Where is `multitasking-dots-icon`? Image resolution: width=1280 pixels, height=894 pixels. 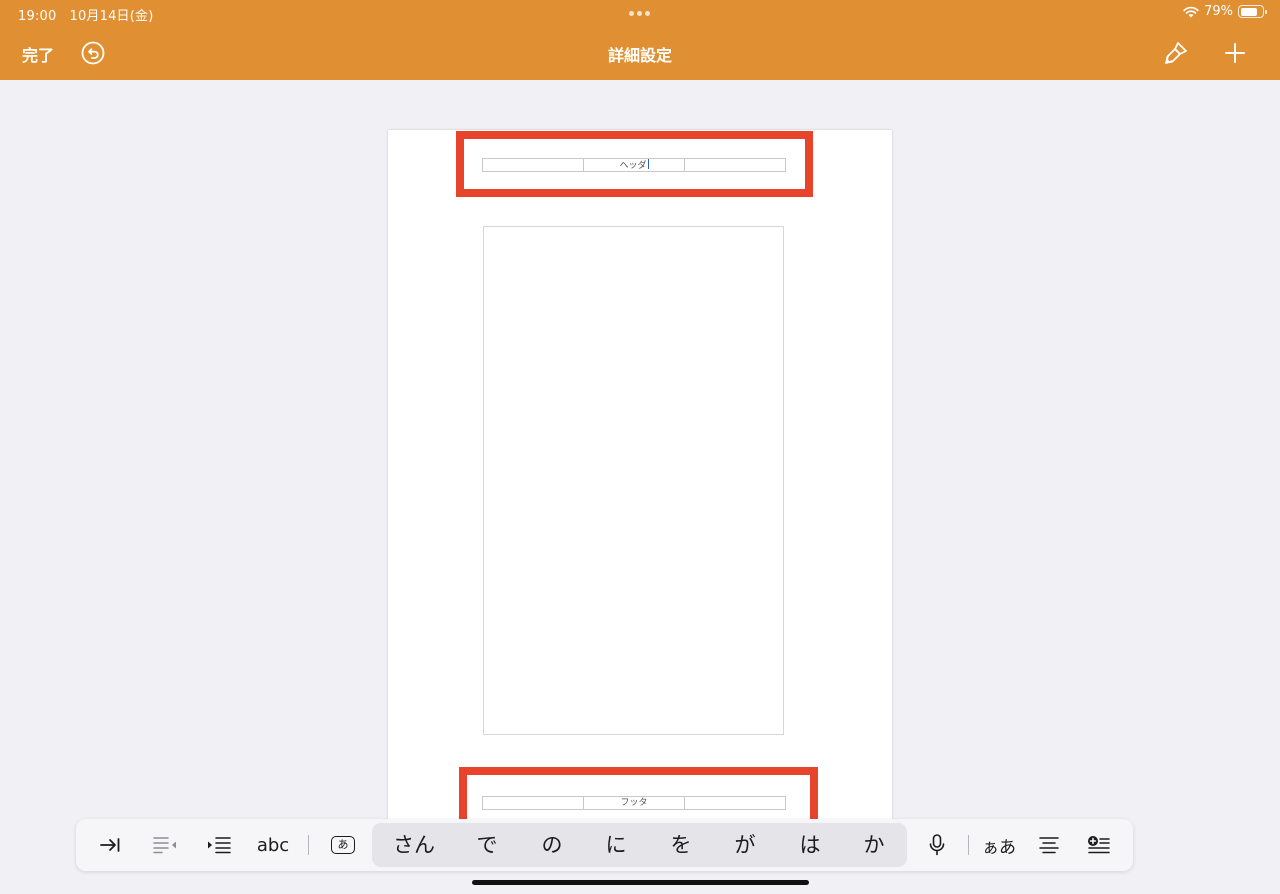
multitasking-dots-icon is located at coordinates (639, 13).